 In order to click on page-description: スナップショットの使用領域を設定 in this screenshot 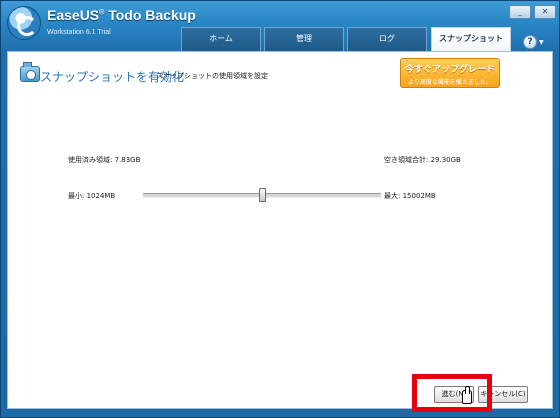, I will do `click(212, 76)`.